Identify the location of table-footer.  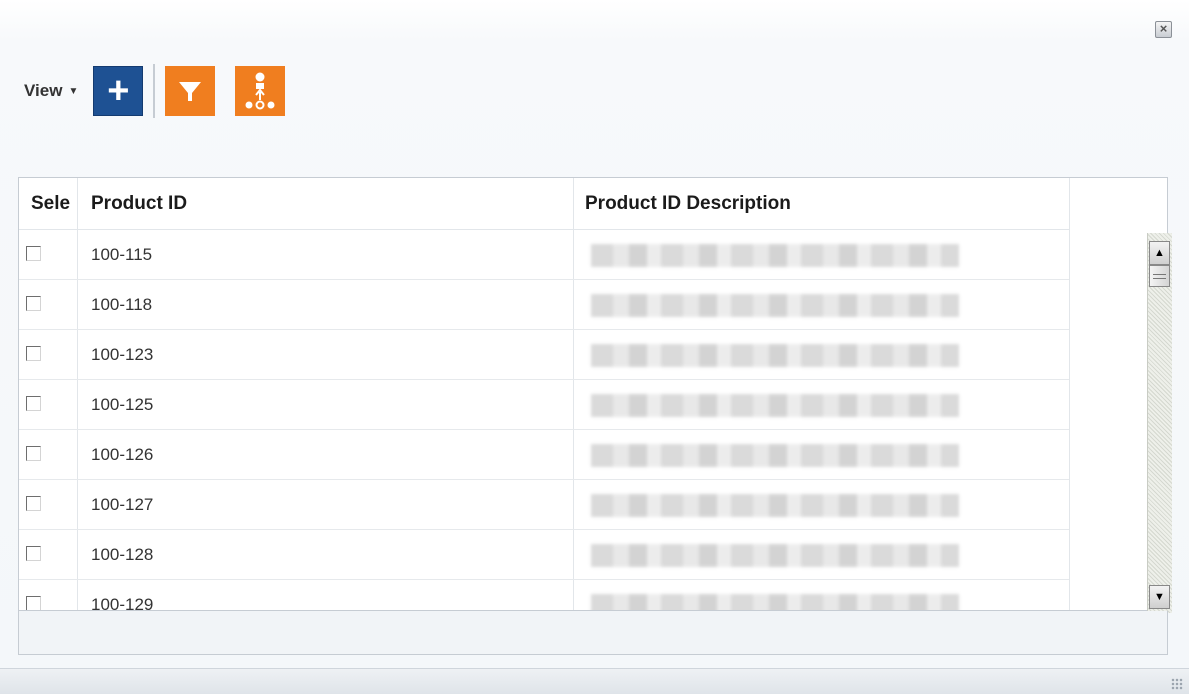
(593, 633).